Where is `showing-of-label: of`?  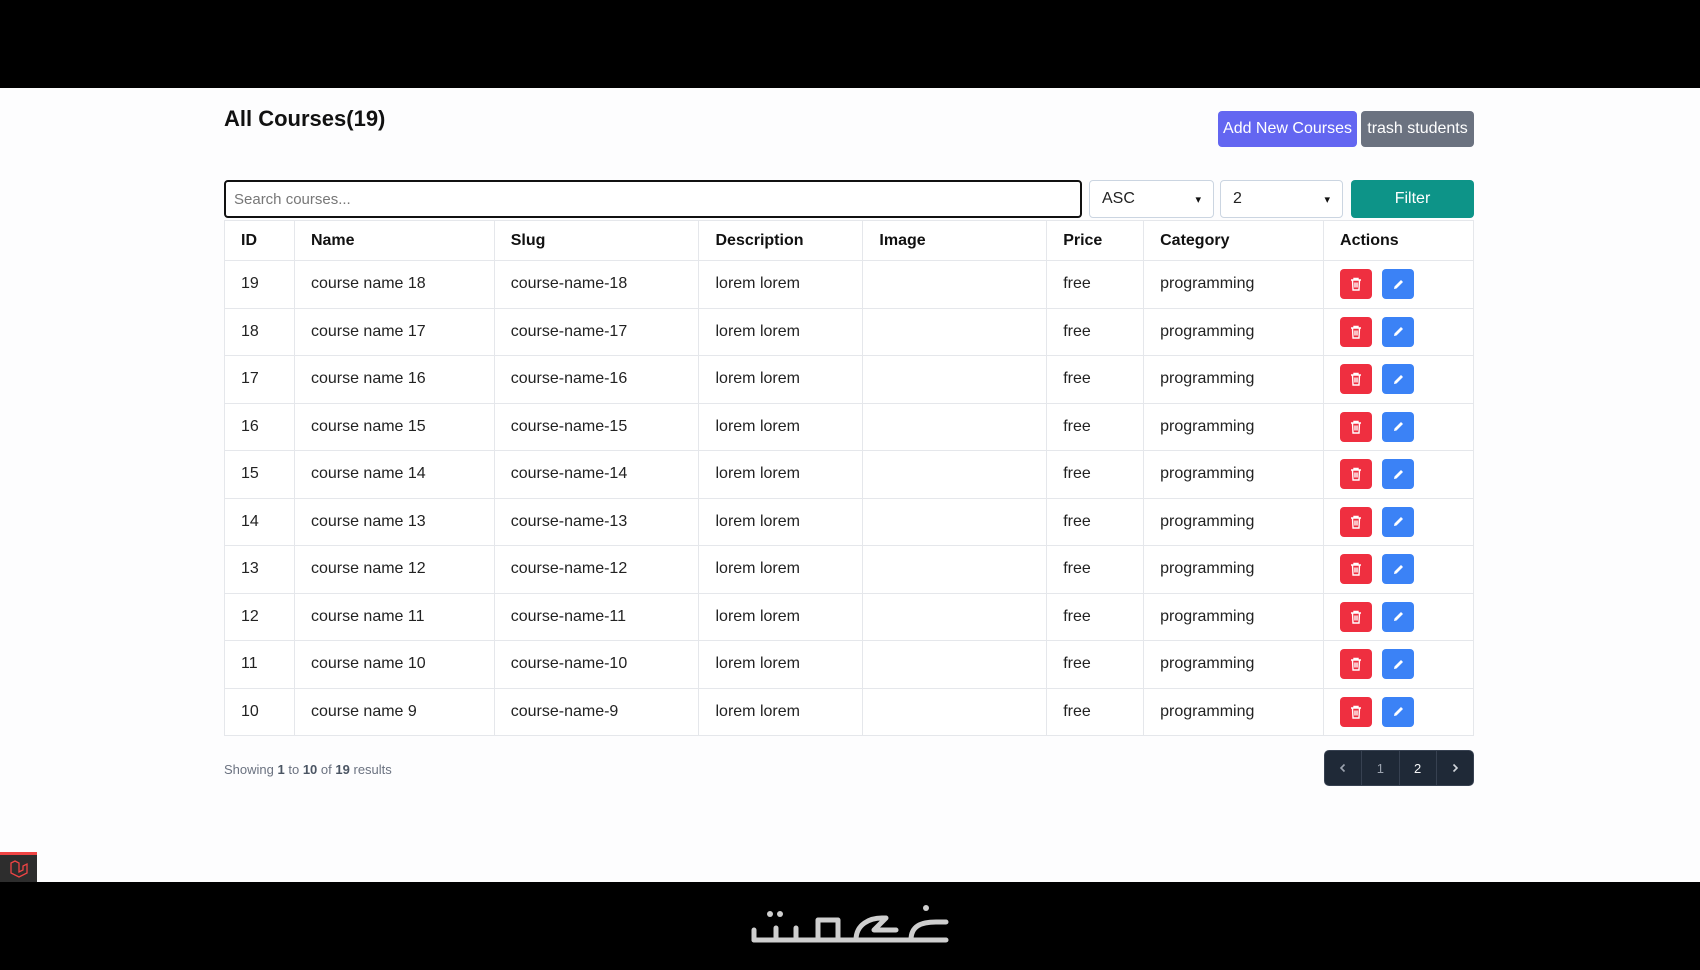 showing-of-label: of is located at coordinates (326, 769).